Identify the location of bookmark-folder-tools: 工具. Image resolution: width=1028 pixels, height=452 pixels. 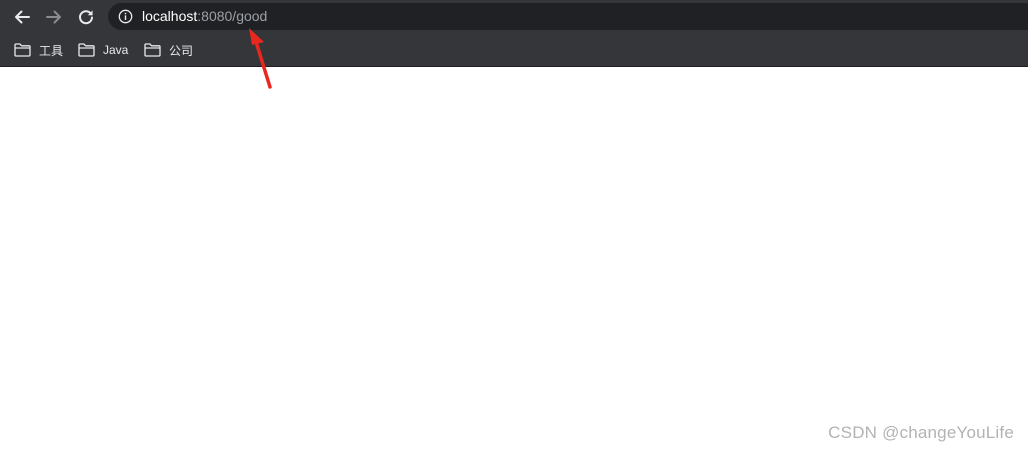
(38, 50).